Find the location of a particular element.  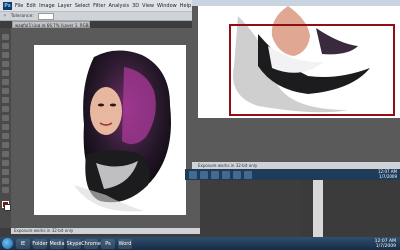

start-orb-icon is located at coordinates (193, 174).